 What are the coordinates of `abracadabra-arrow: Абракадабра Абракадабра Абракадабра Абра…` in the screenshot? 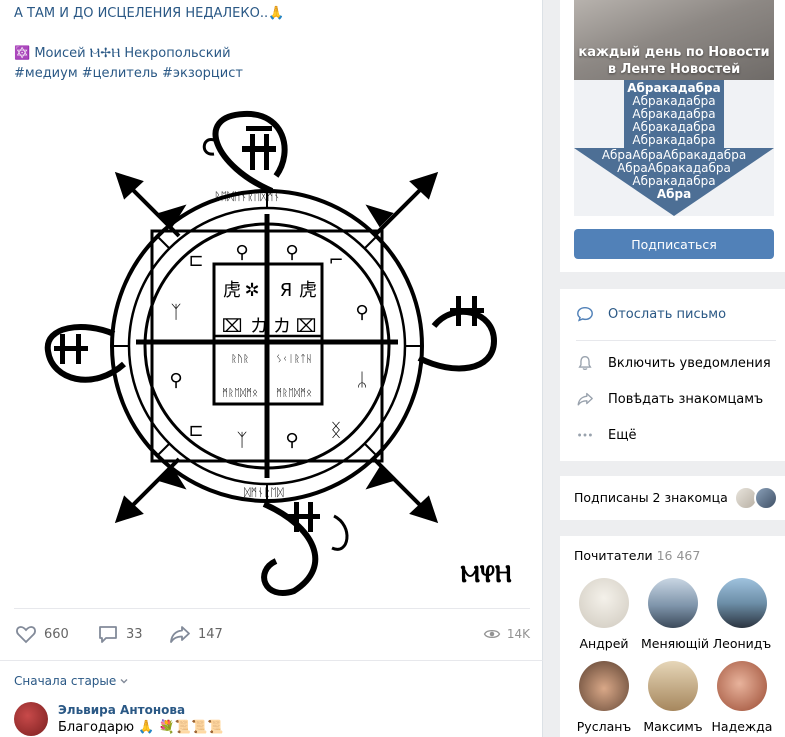 It's located at (674, 148).